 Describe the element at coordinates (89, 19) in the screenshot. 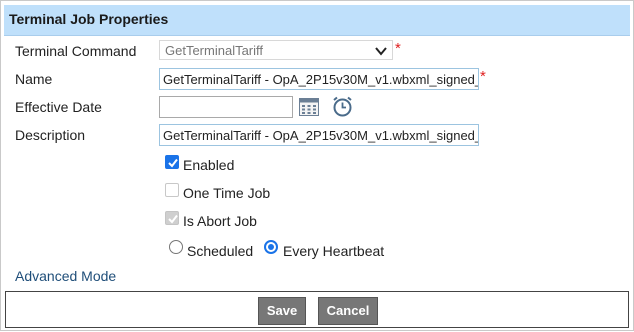

I see `panel-title: Terminal Job Properties` at that location.